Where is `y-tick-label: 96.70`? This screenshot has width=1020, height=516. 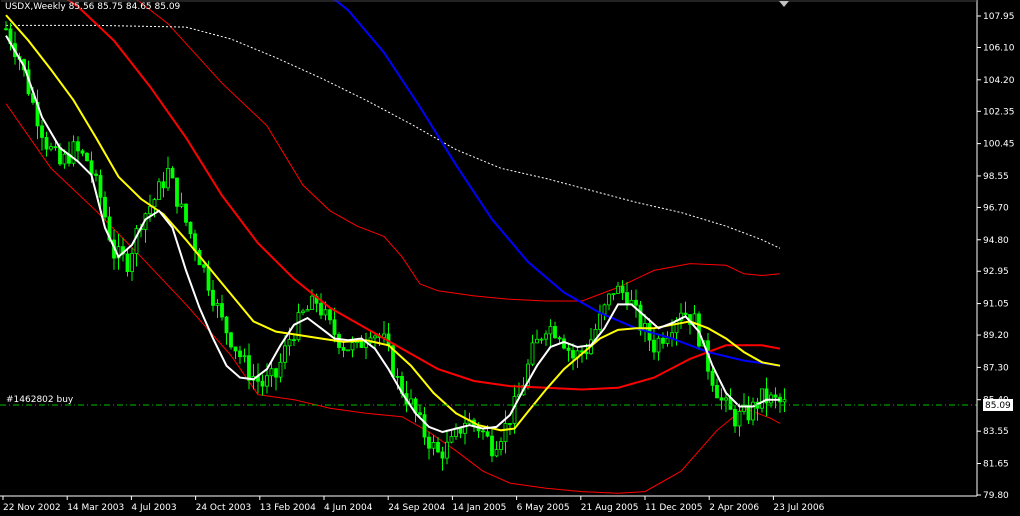 y-tick-label: 96.70 is located at coordinates (996, 208).